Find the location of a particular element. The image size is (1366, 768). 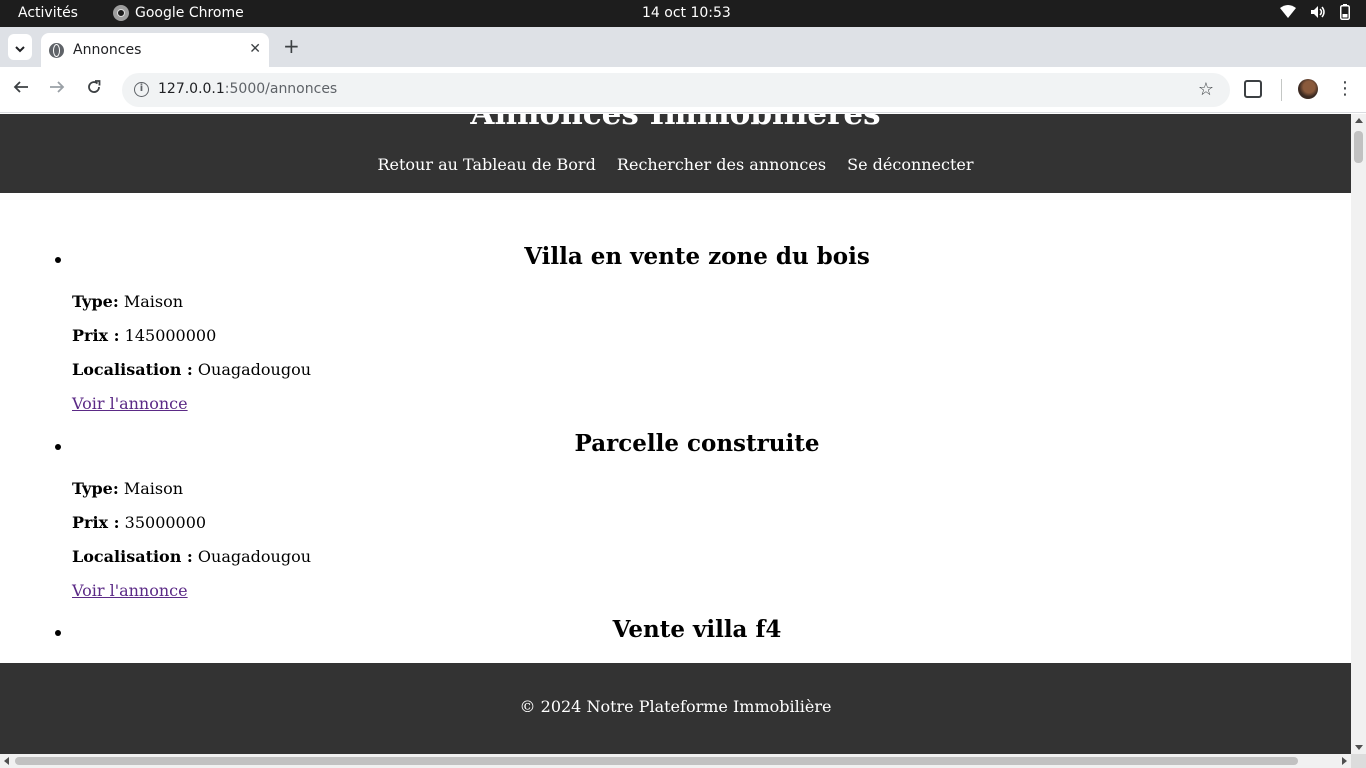

tab-search-button is located at coordinates (20, 47).